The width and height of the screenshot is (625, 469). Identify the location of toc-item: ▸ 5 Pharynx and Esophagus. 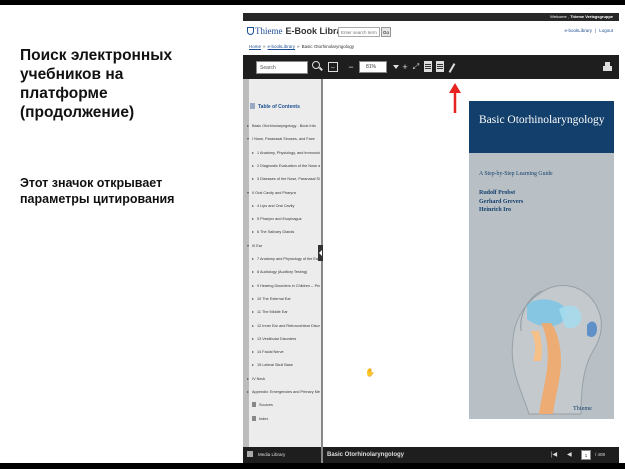
(286, 219).